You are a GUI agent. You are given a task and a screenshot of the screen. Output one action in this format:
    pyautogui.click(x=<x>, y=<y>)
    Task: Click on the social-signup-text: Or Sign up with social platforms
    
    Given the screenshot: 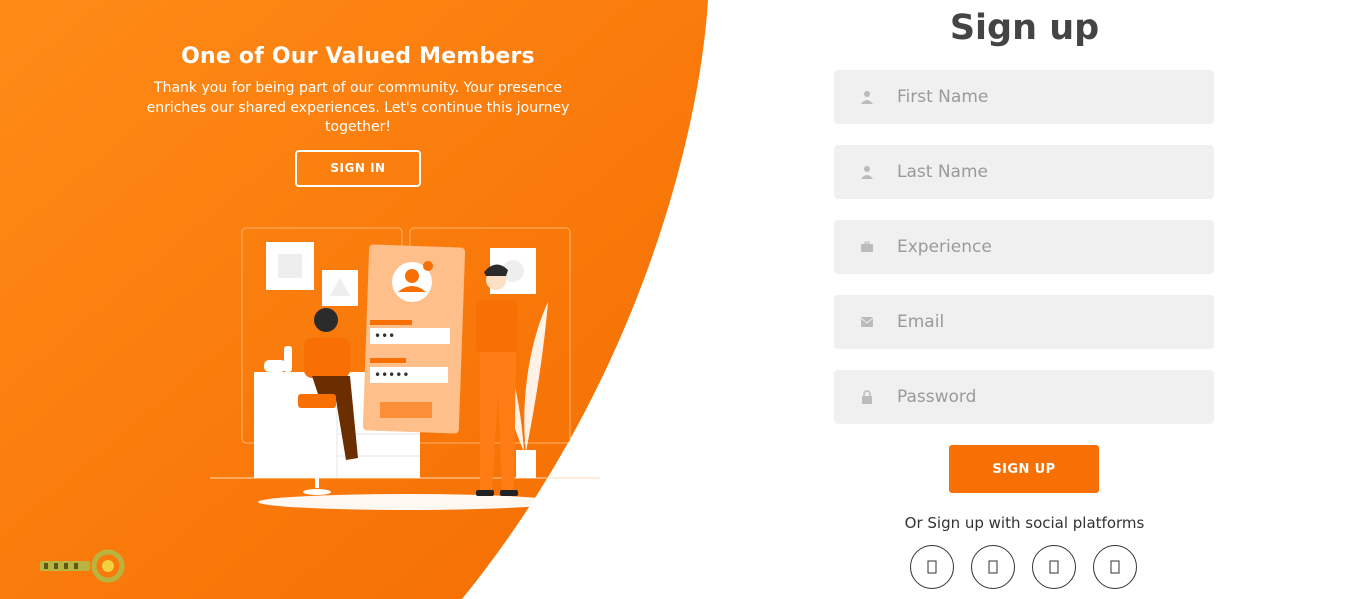 What is the action you would take?
    pyautogui.click(x=1024, y=523)
    